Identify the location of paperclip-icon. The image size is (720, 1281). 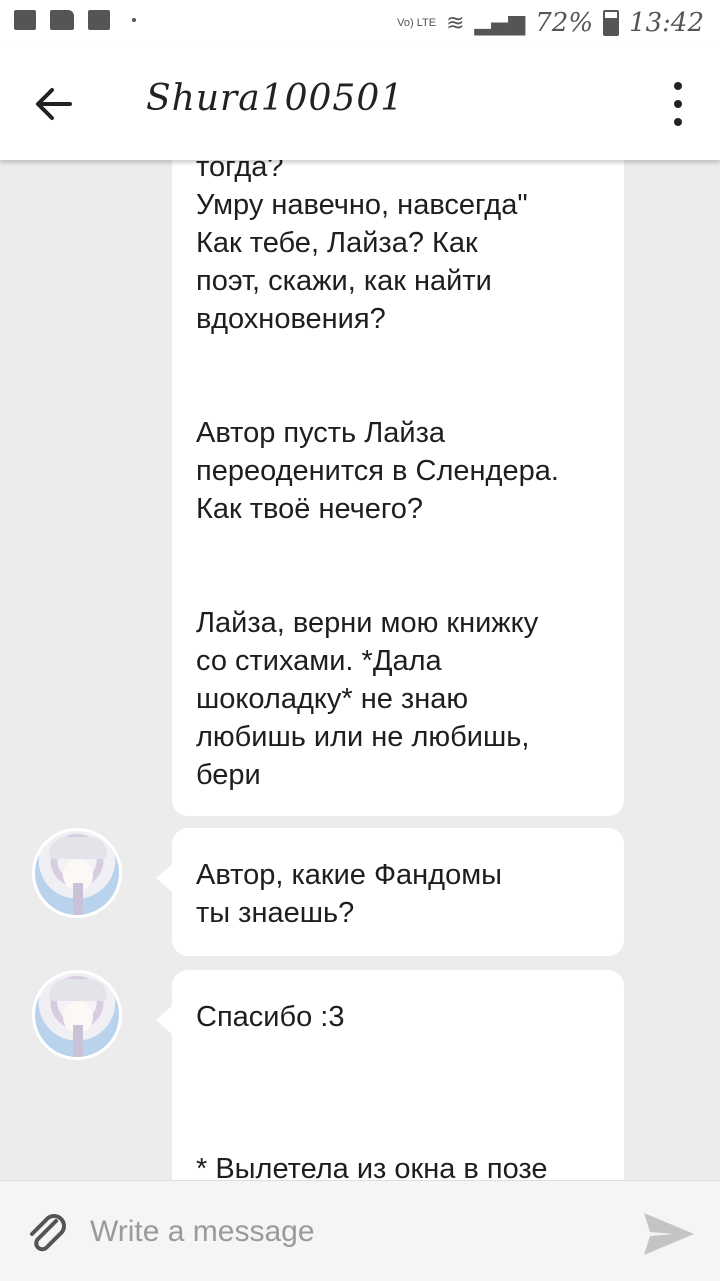
(48, 1233).